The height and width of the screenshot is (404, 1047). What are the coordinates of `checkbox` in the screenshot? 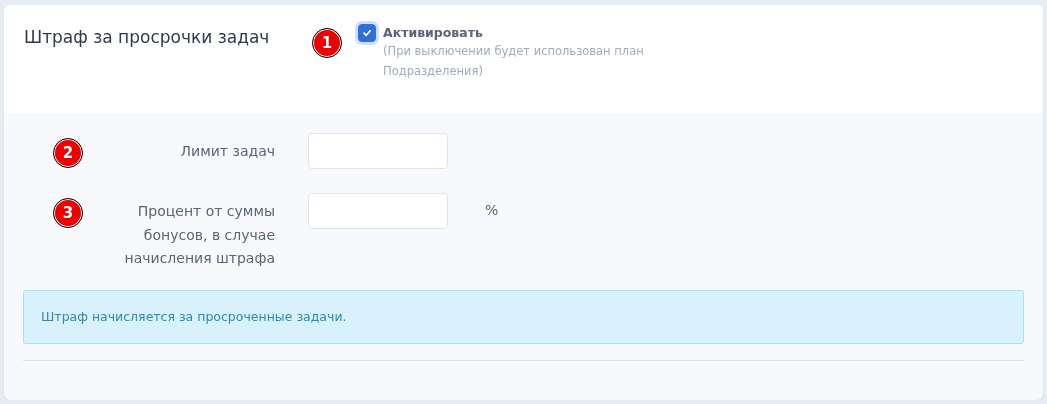 It's located at (367, 33).